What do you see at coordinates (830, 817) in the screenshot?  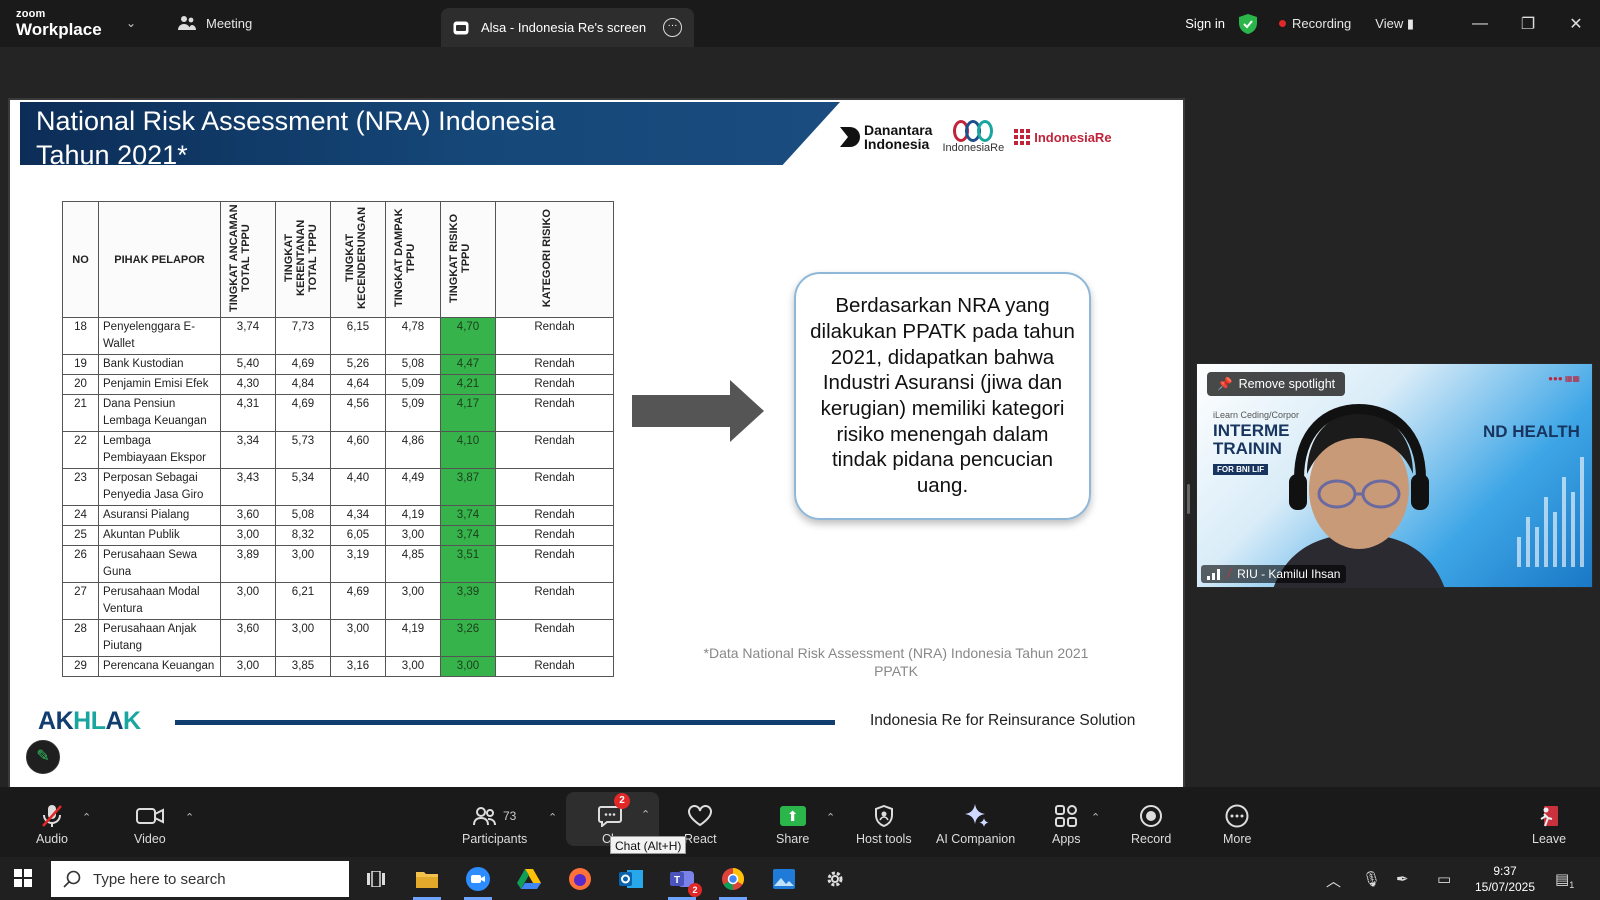 I see `share-chevron-icon: ⌃` at bounding box center [830, 817].